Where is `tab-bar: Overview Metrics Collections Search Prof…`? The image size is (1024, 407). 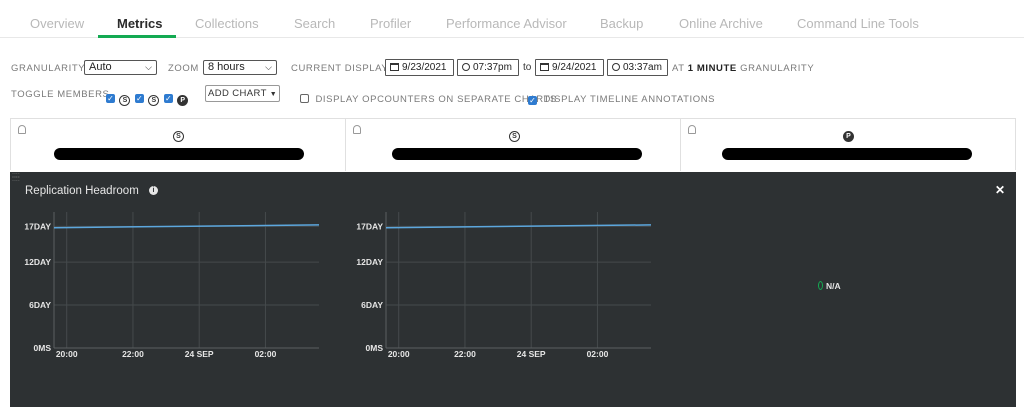 tab-bar: Overview Metrics Collections Search Prof… is located at coordinates (512, 24).